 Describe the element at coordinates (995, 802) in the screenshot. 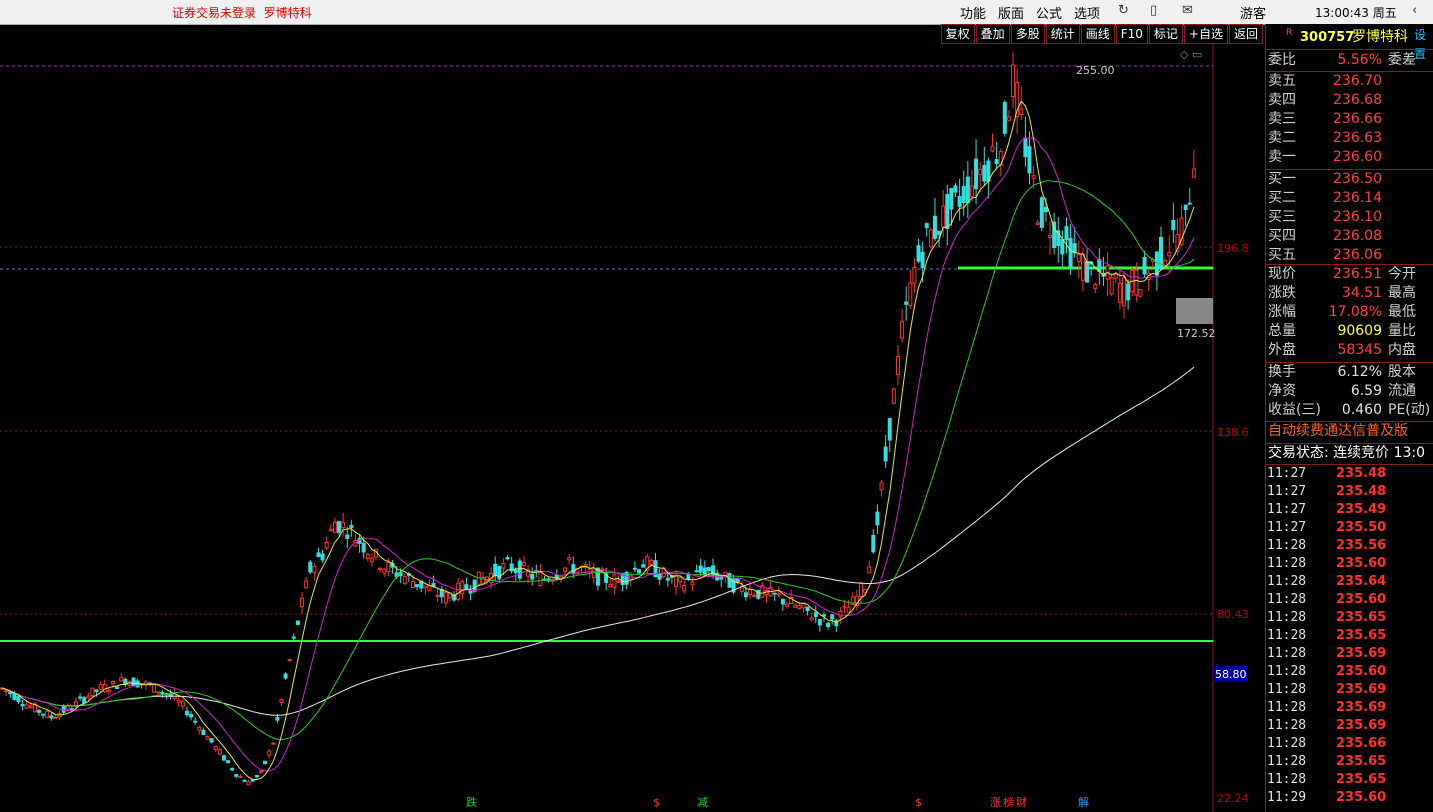

I see `event-marker: 涨` at that location.